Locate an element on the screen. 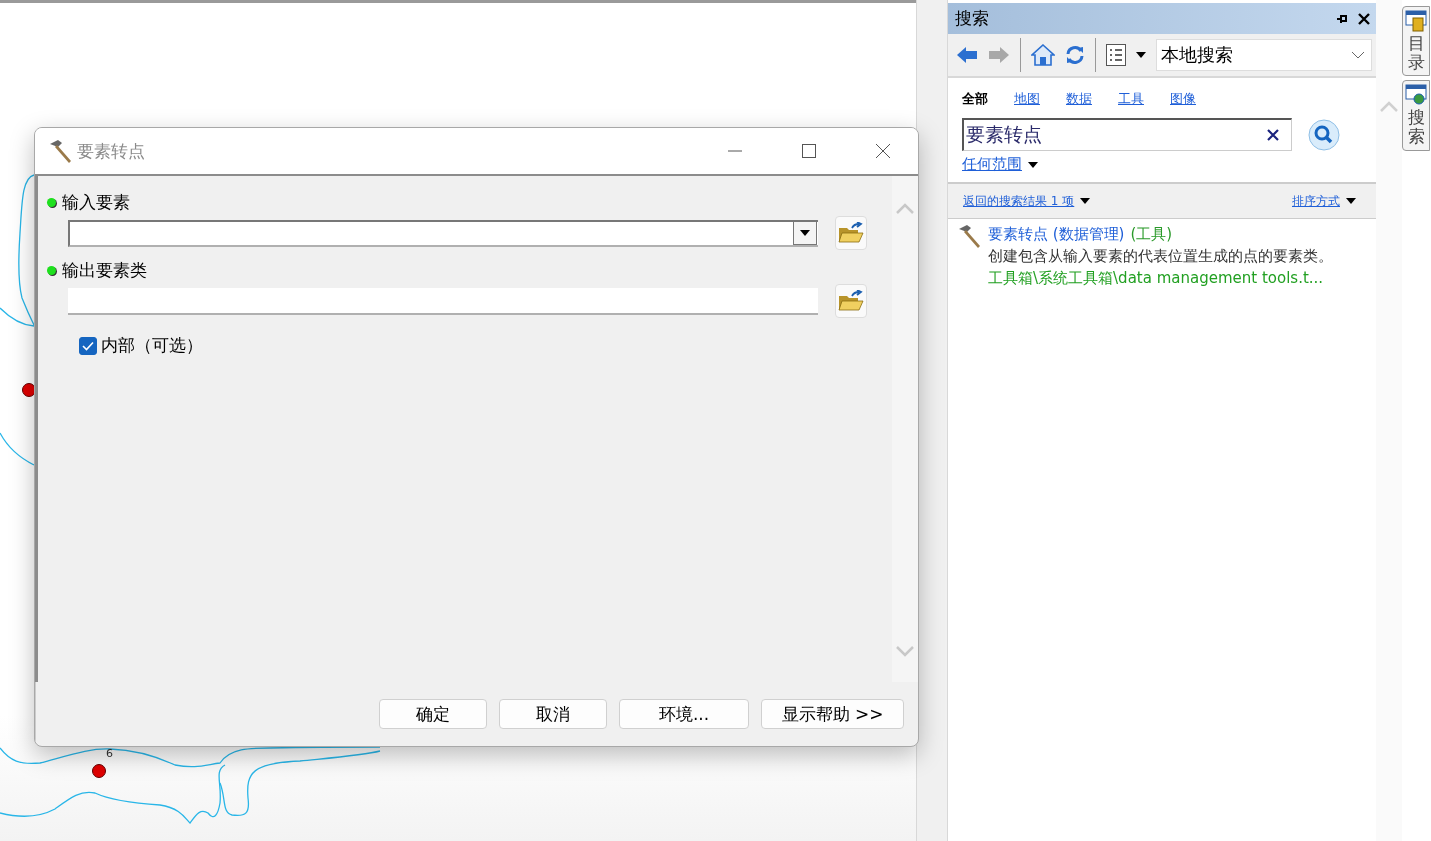 The height and width of the screenshot is (841, 1431). map-point-icon is located at coordinates (99, 771).